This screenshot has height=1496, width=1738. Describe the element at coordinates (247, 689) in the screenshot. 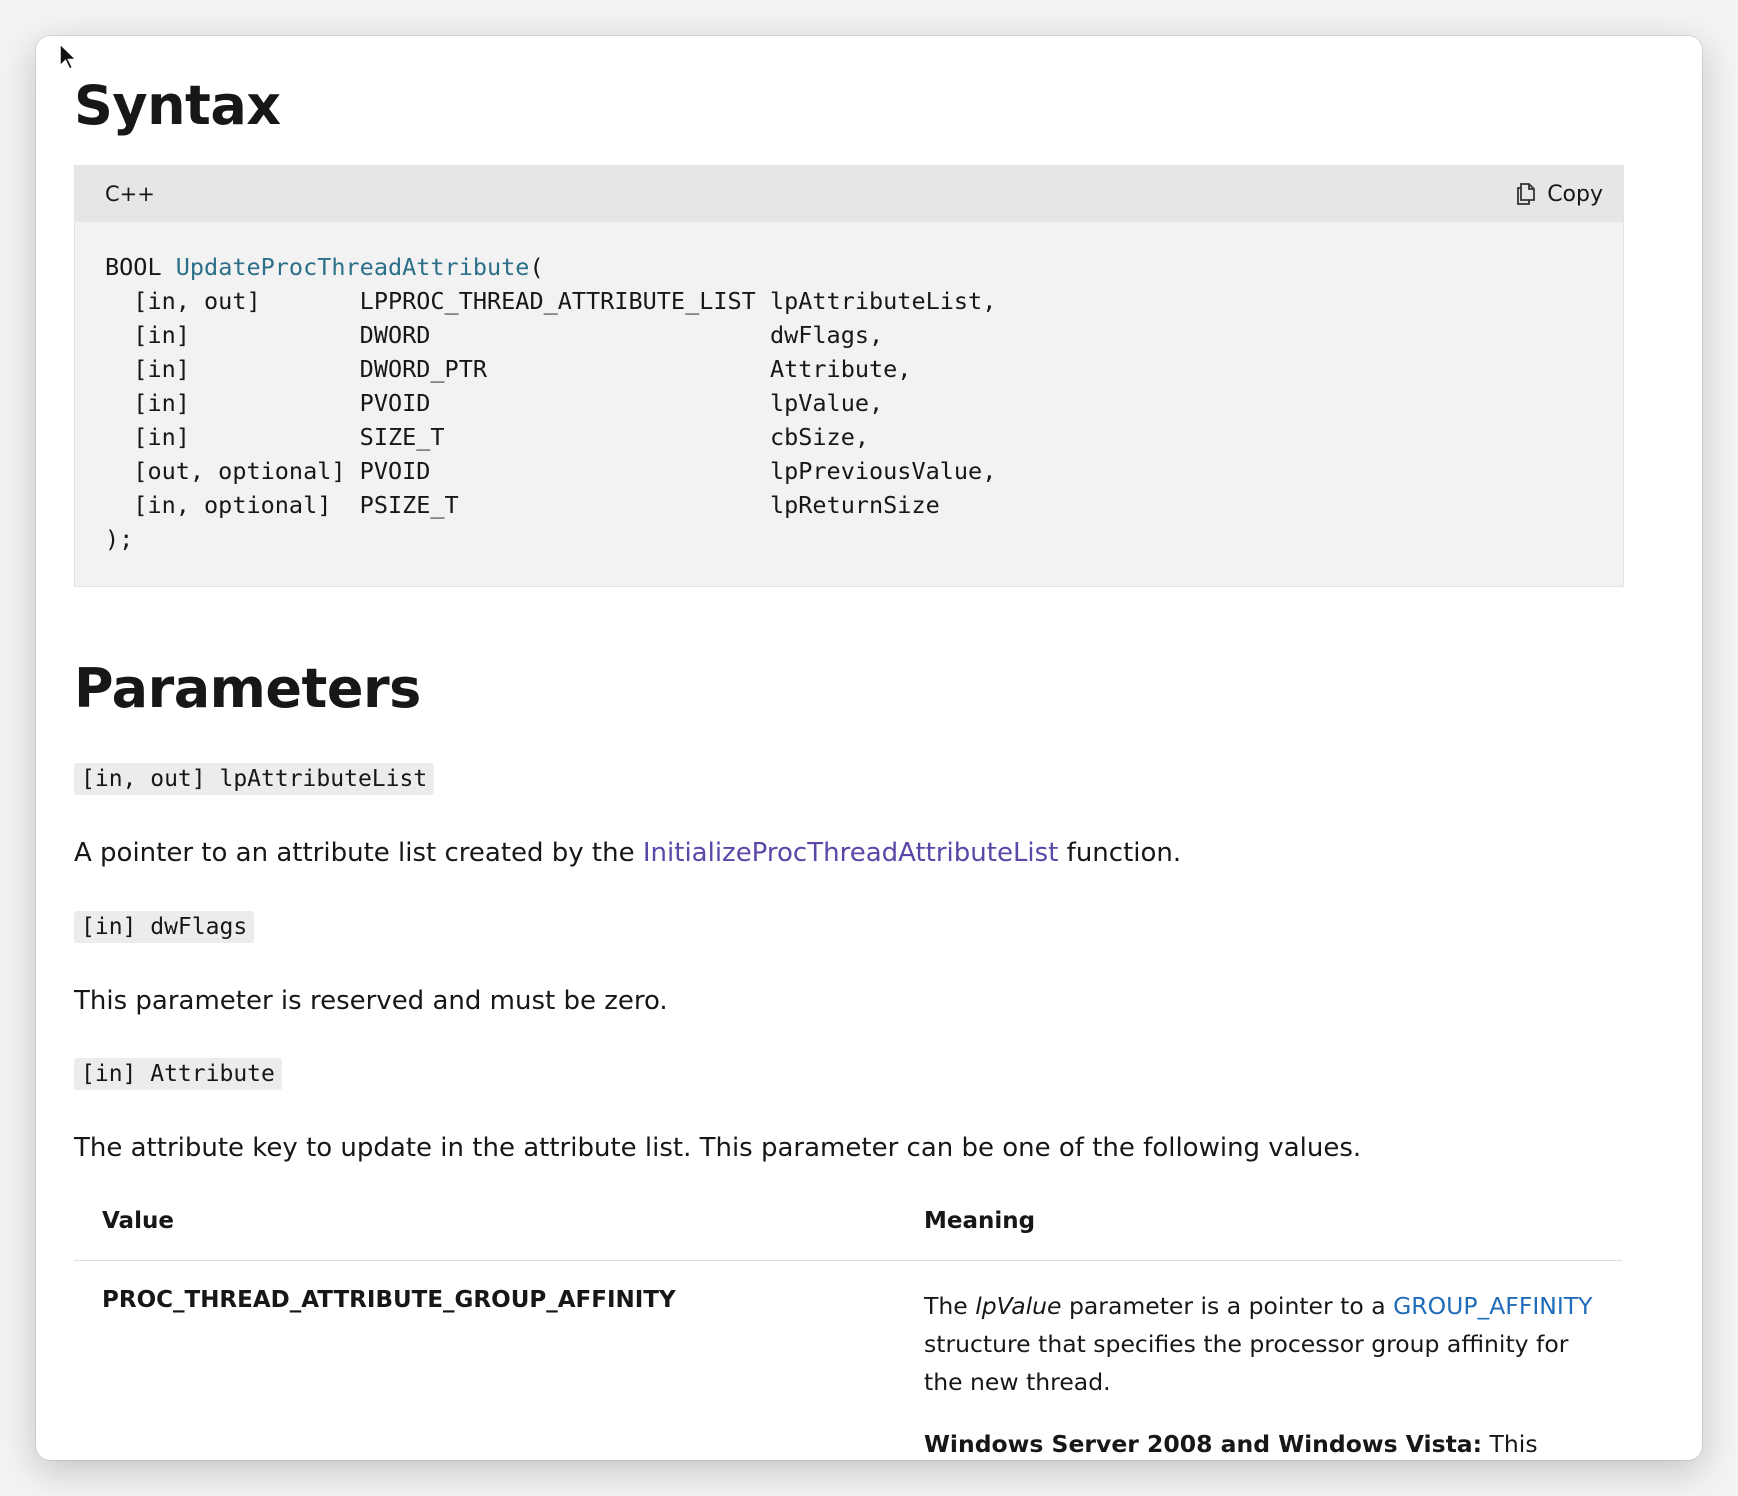

I see `parameters-heading: Parameters` at that location.